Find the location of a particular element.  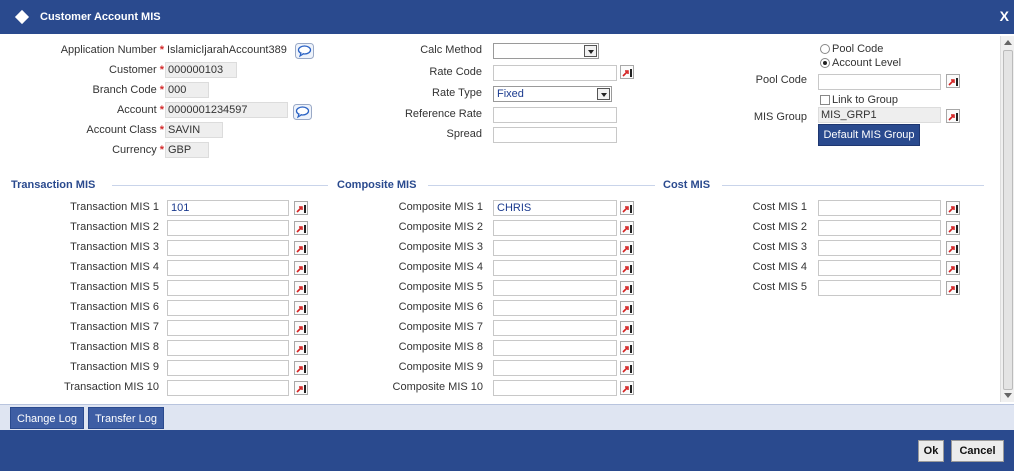

composite-mis-label: Composite MIS 6 is located at coordinates (440, 307).